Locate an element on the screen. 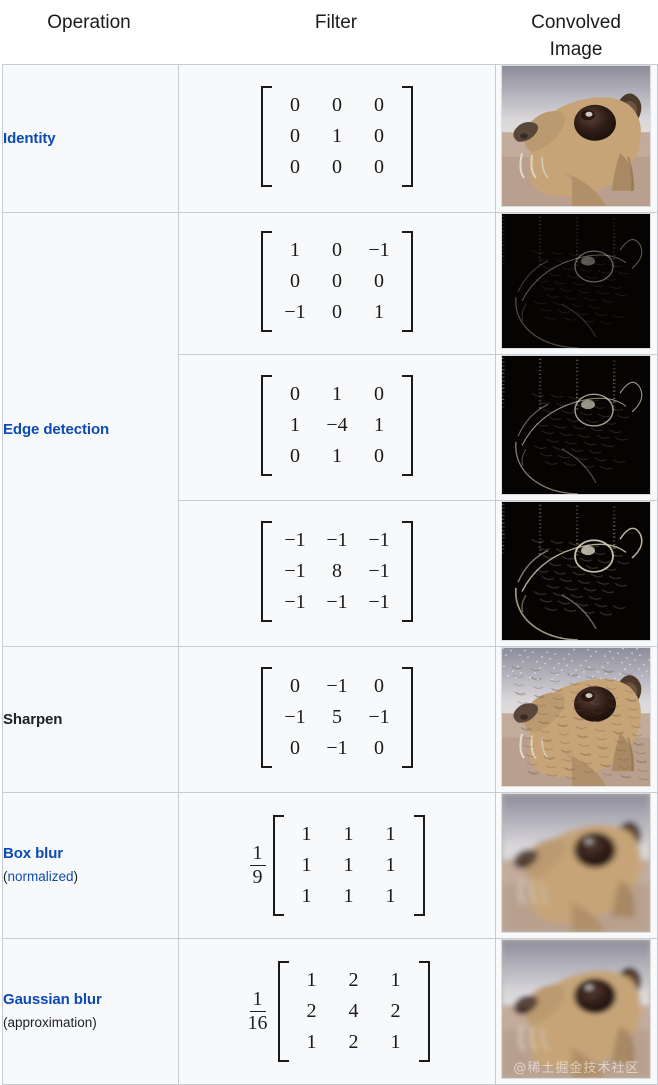 The width and height of the screenshot is (658, 1085). matrix-grid: −1 −1 −1 −1 8 −1 −1 −1 −1 is located at coordinates (337, 571).